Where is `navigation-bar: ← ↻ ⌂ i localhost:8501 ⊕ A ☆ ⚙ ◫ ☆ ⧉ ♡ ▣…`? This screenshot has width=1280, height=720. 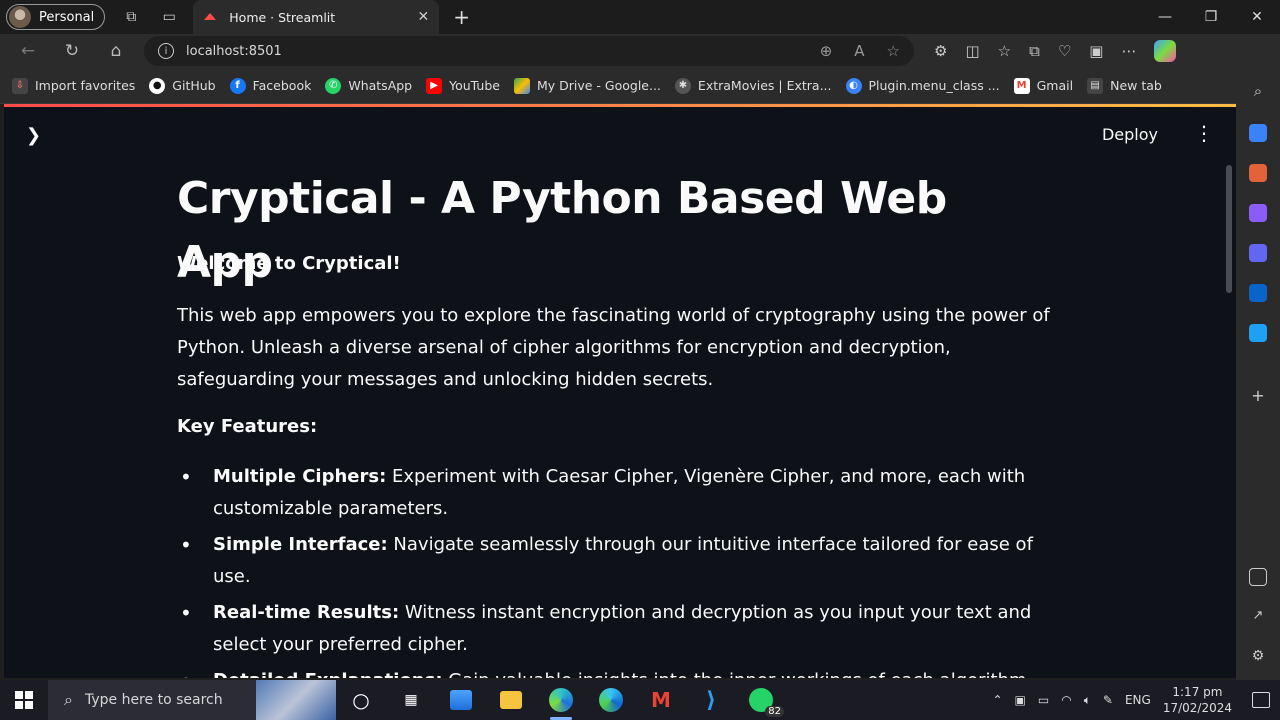 navigation-bar: ← ↻ ⌂ i localhost:8501 ⊕ A ☆ ⚙ ◫ ☆ ⧉ ♡ ▣… is located at coordinates (640, 51).